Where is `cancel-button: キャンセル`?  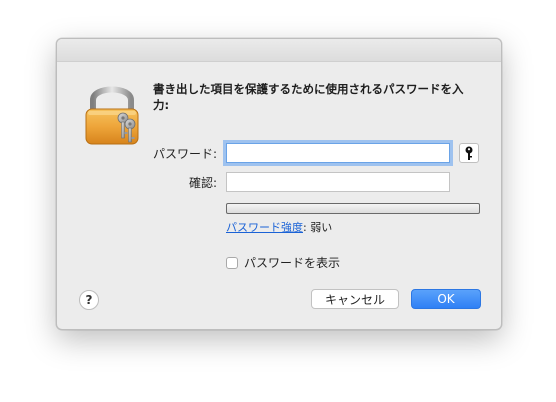
cancel-button: キャンセル is located at coordinates (355, 299).